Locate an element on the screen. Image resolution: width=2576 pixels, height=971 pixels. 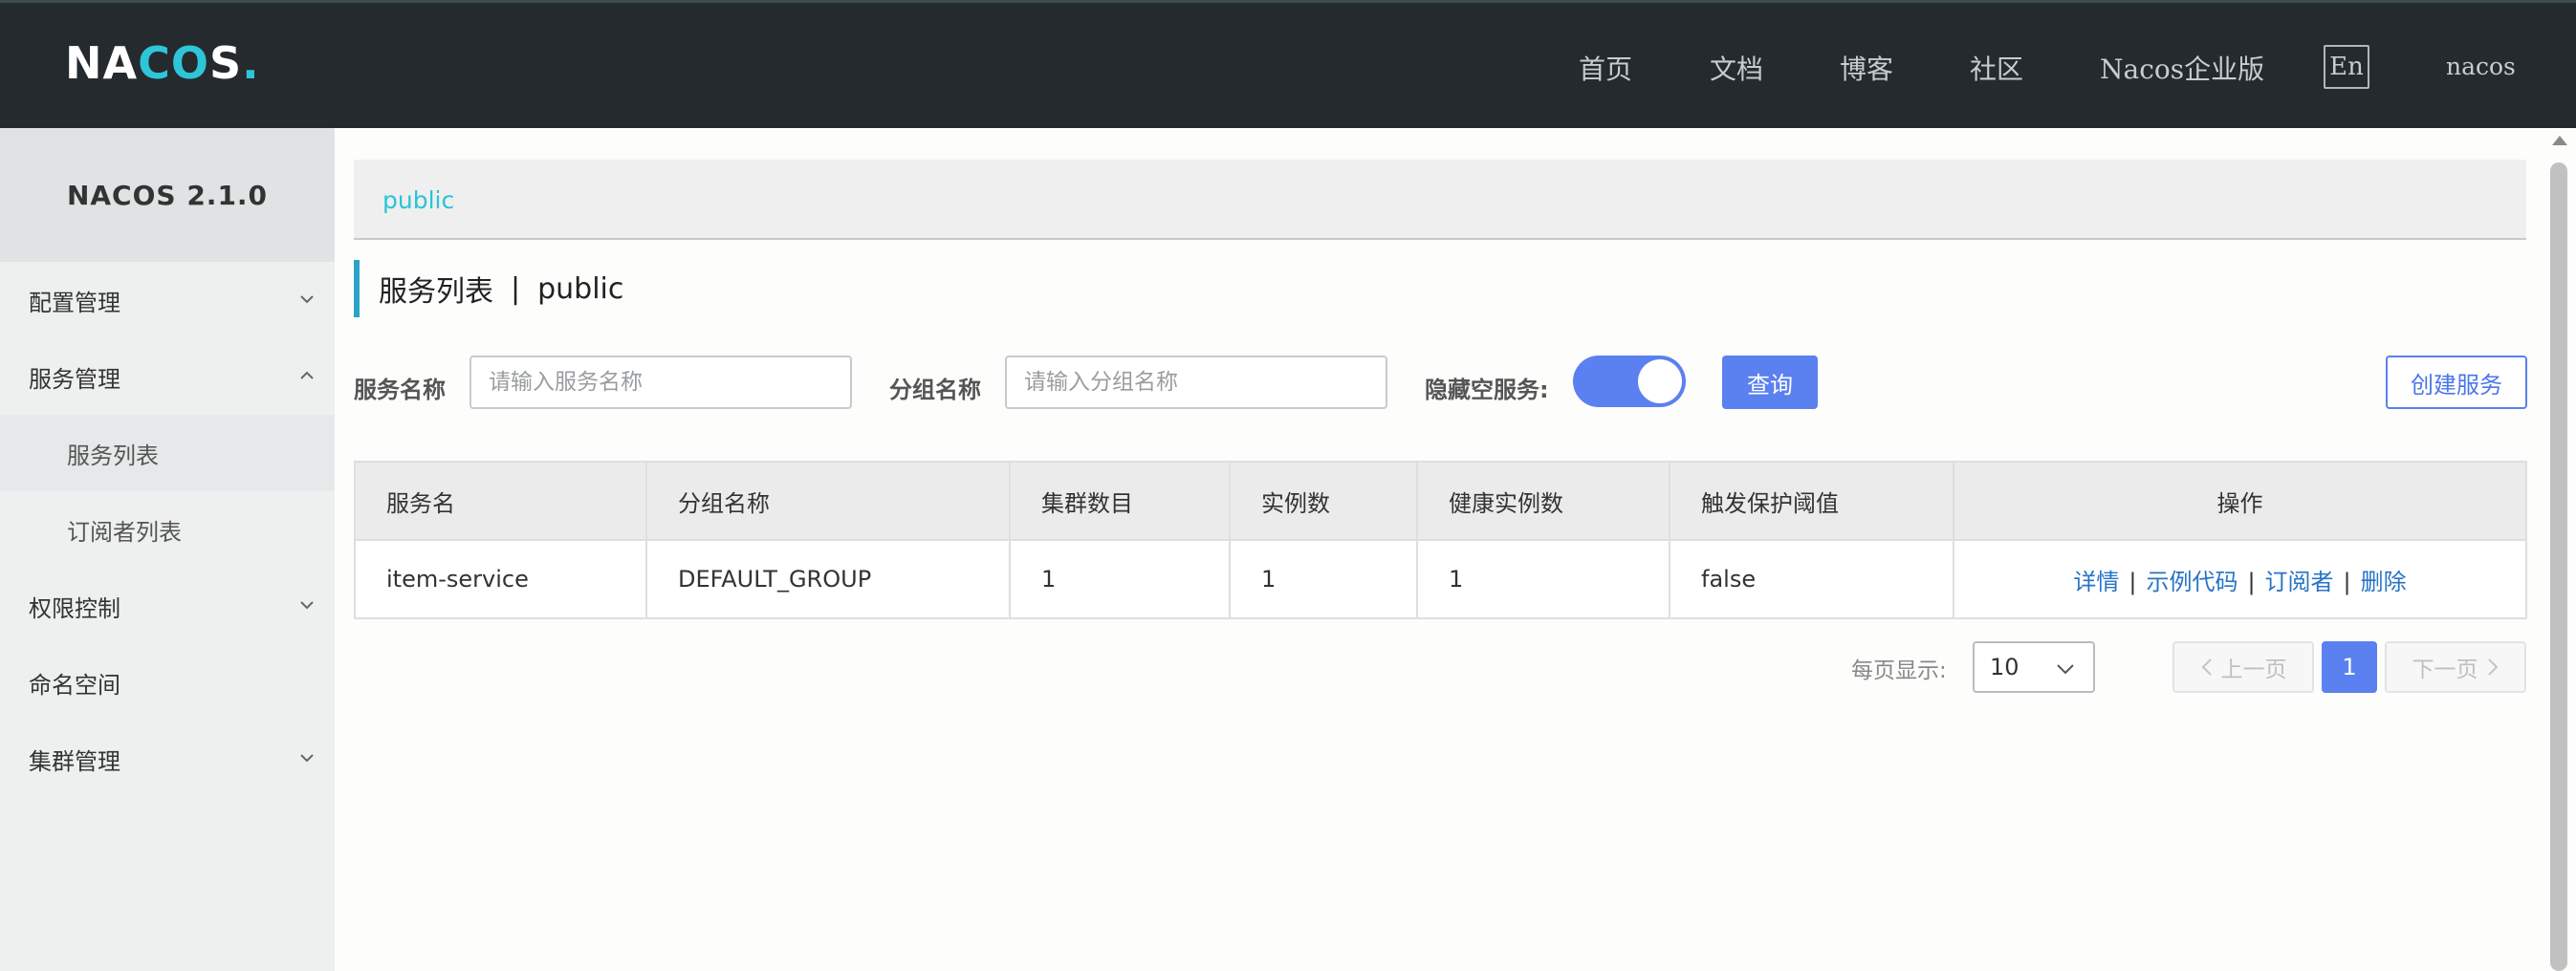
page-title-text: 服务列表 is located at coordinates (436, 292).